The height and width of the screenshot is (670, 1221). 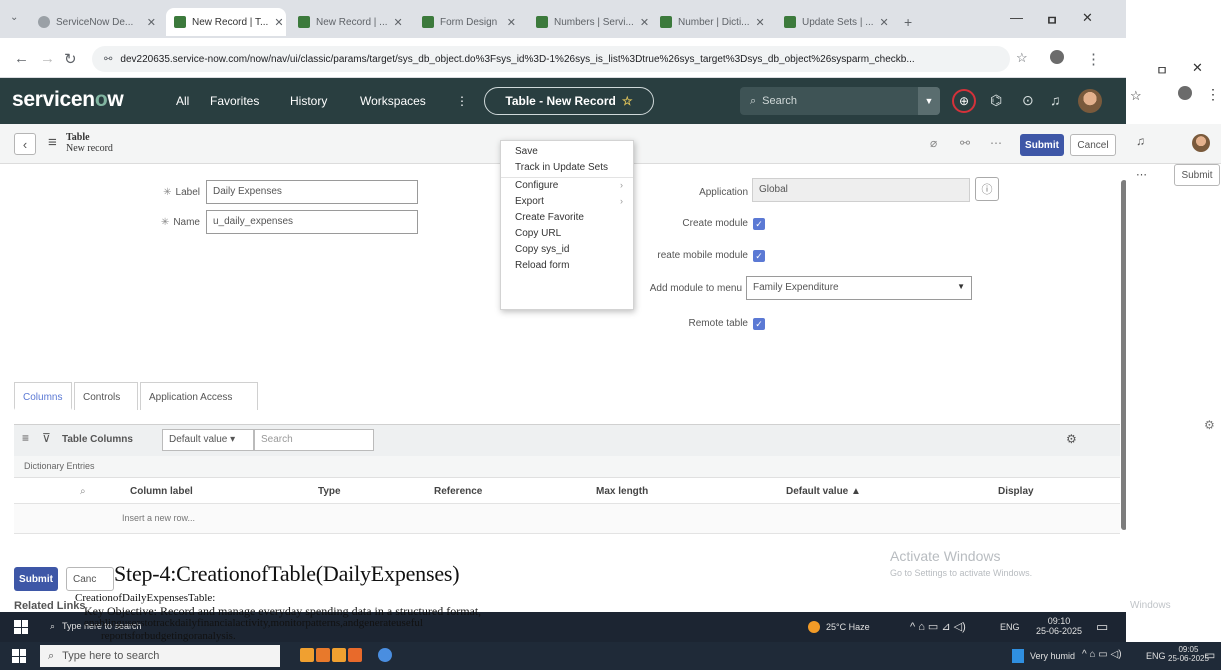 What do you see at coordinates (759, 324) in the screenshot?
I see `remote-table-checkbox: ✓` at bounding box center [759, 324].